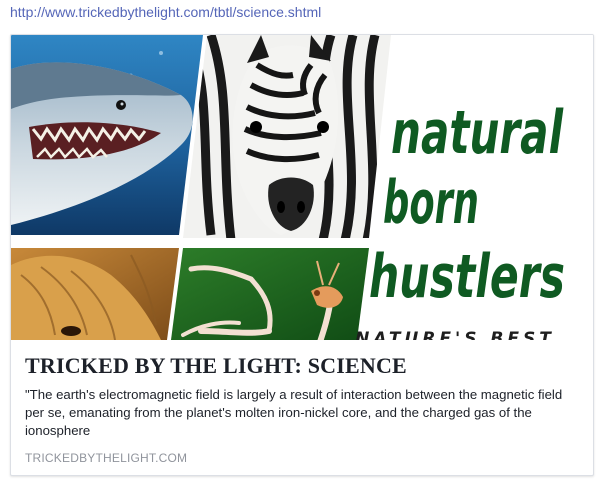  What do you see at coordinates (95, 294) in the screenshot?
I see `lion-photo` at bounding box center [95, 294].